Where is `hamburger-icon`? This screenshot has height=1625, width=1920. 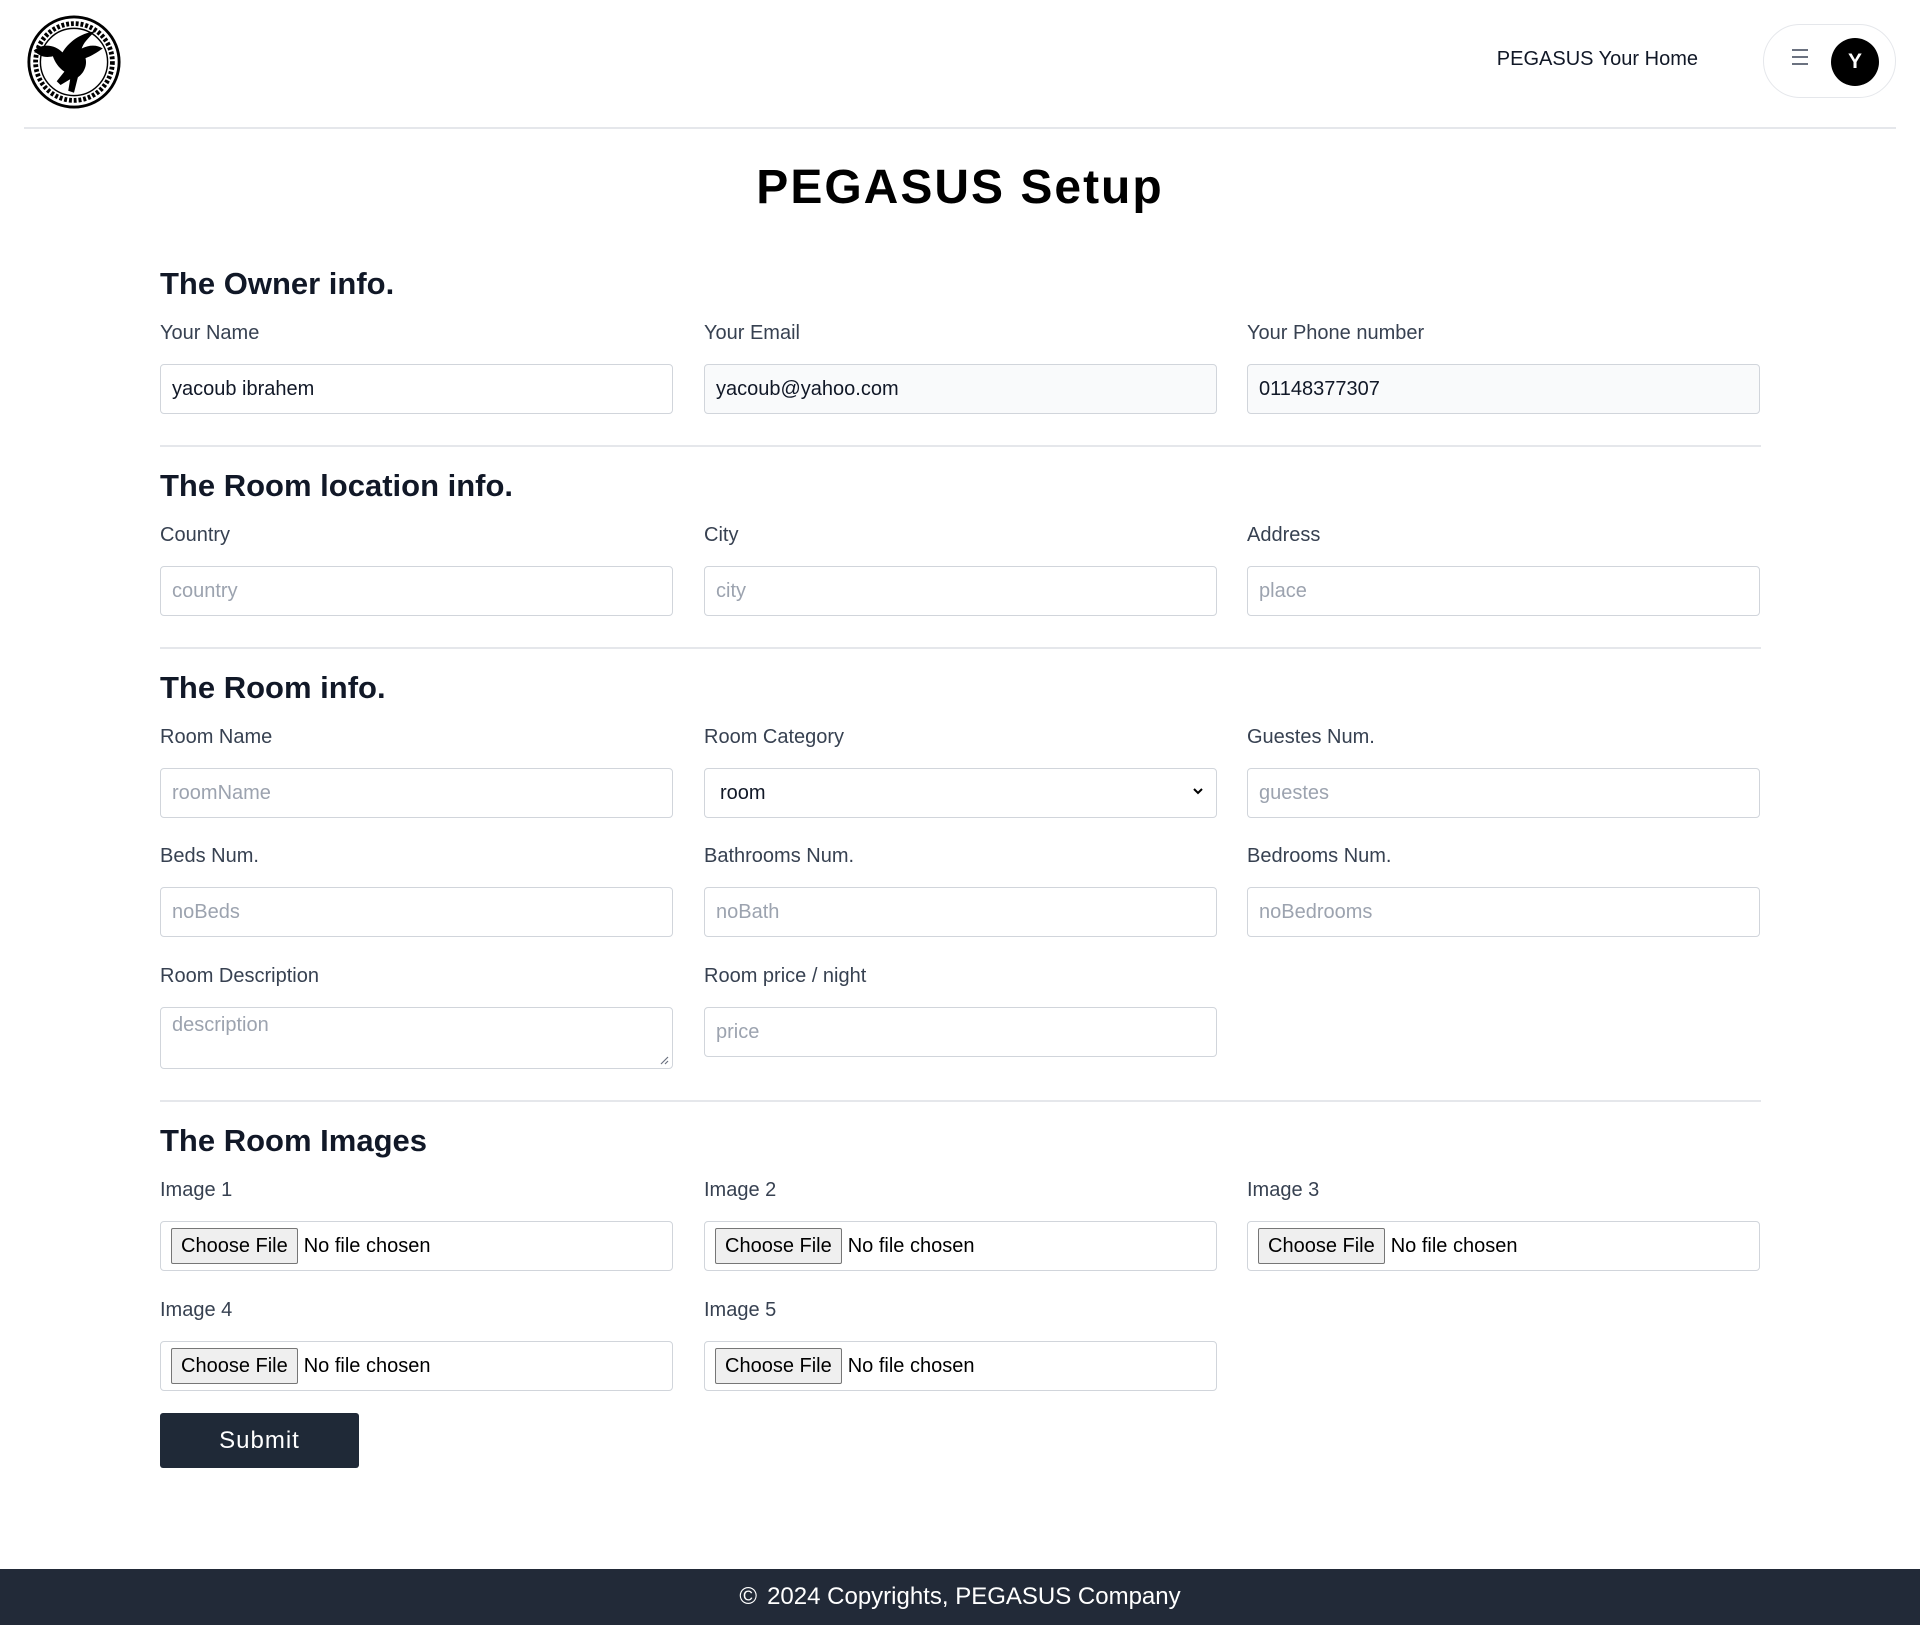
hamburger-icon is located at coordinates (1800, 58).